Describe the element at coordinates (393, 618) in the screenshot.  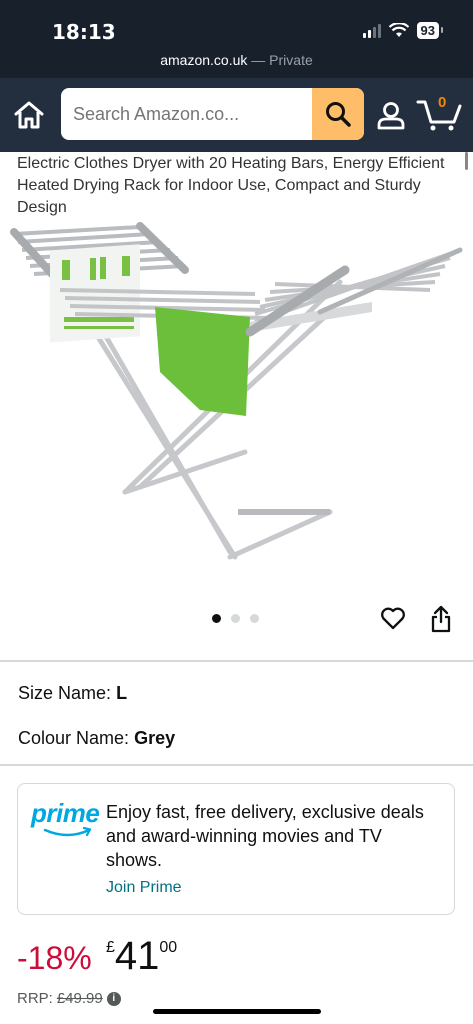
I see `heart-icon` at that location.